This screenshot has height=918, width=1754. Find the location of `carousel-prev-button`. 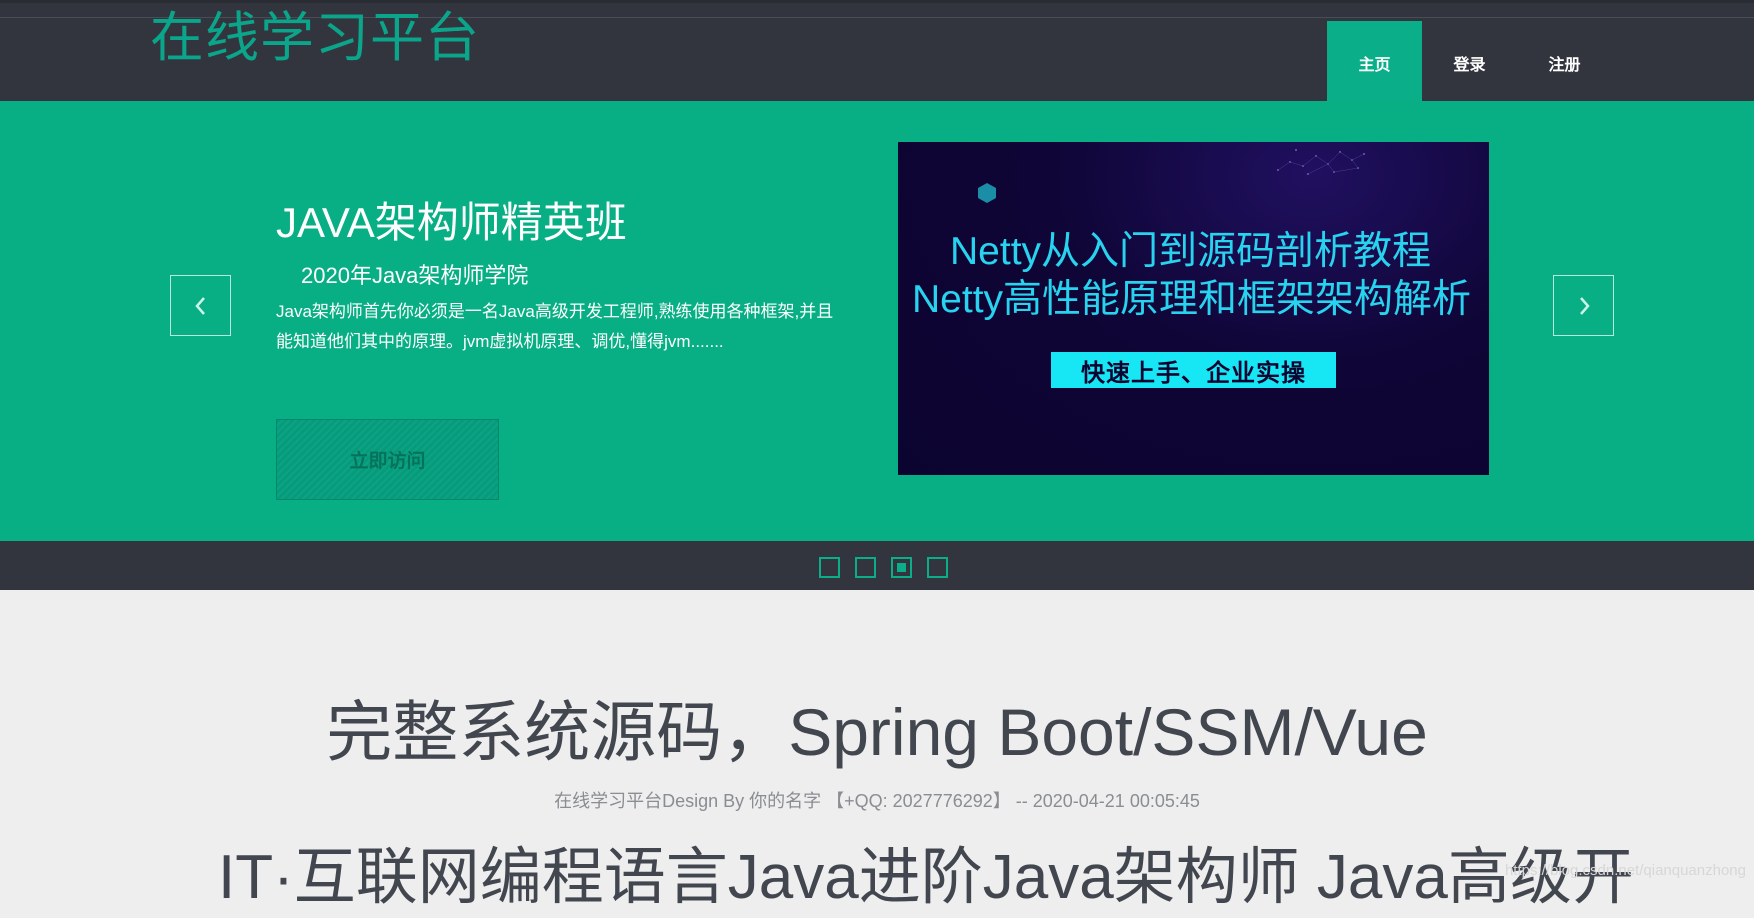

carousel-prev-button is located at coordinates (200, 305).